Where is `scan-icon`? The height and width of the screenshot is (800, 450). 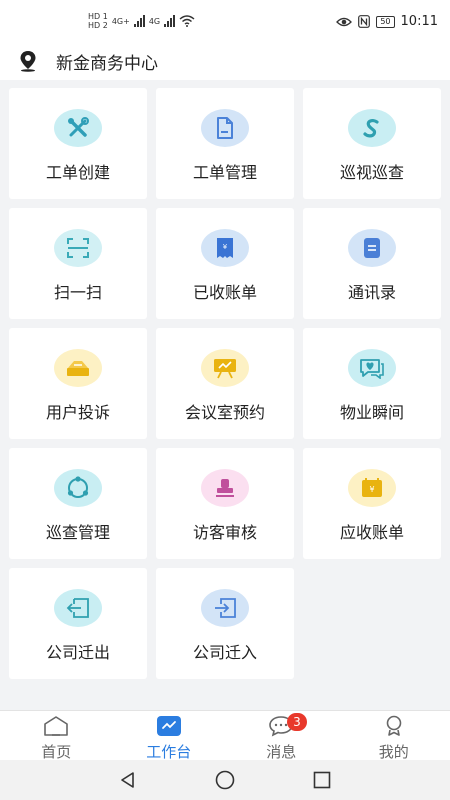
scan-icon is located at coordinates (78, 248).